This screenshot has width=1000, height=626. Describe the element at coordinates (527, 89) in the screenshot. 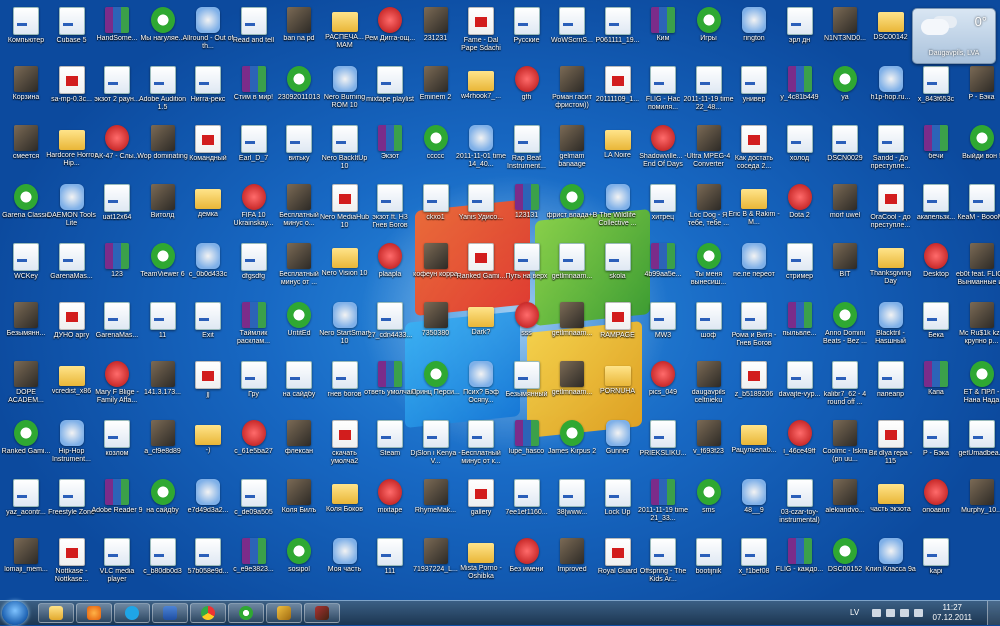

I see `desktop-icon: gfh` at that location.